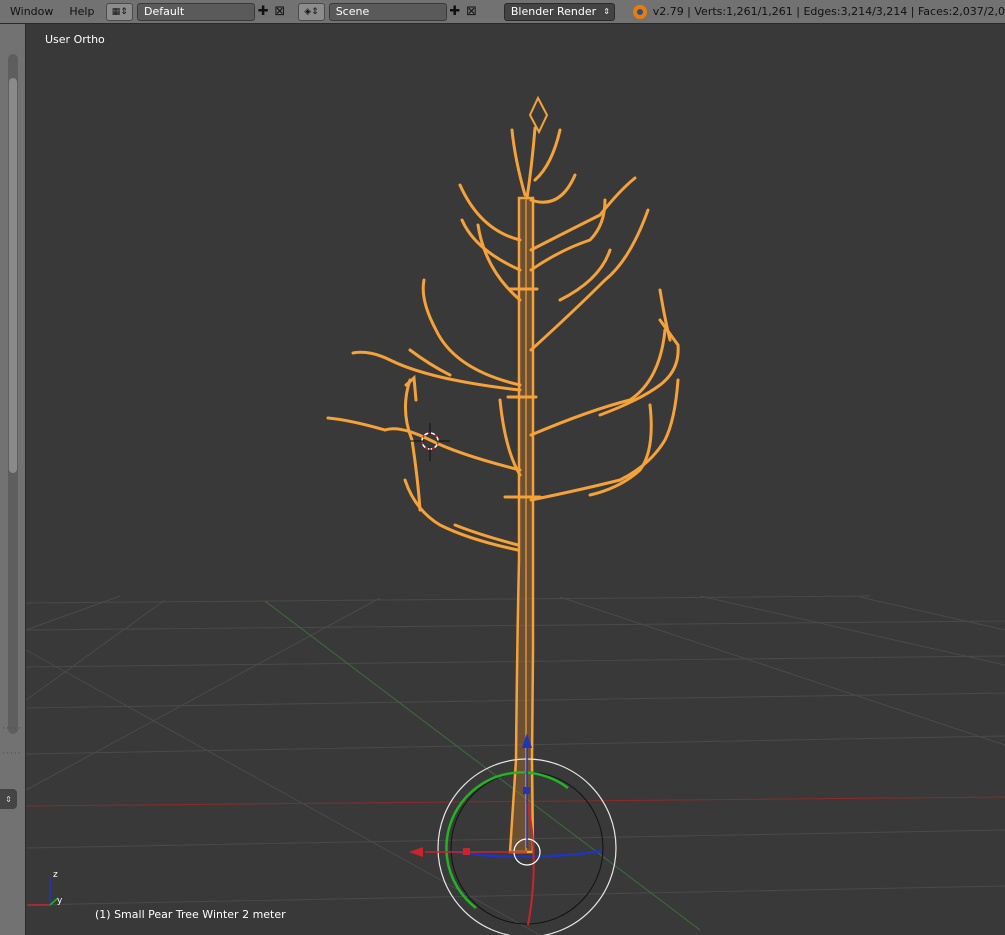 This screenshot has height=935, width=1005. What do you see at coordinates (55, 875) in the screenshot?
I see `axis-z-label: z` at bounding box center [55, 875].